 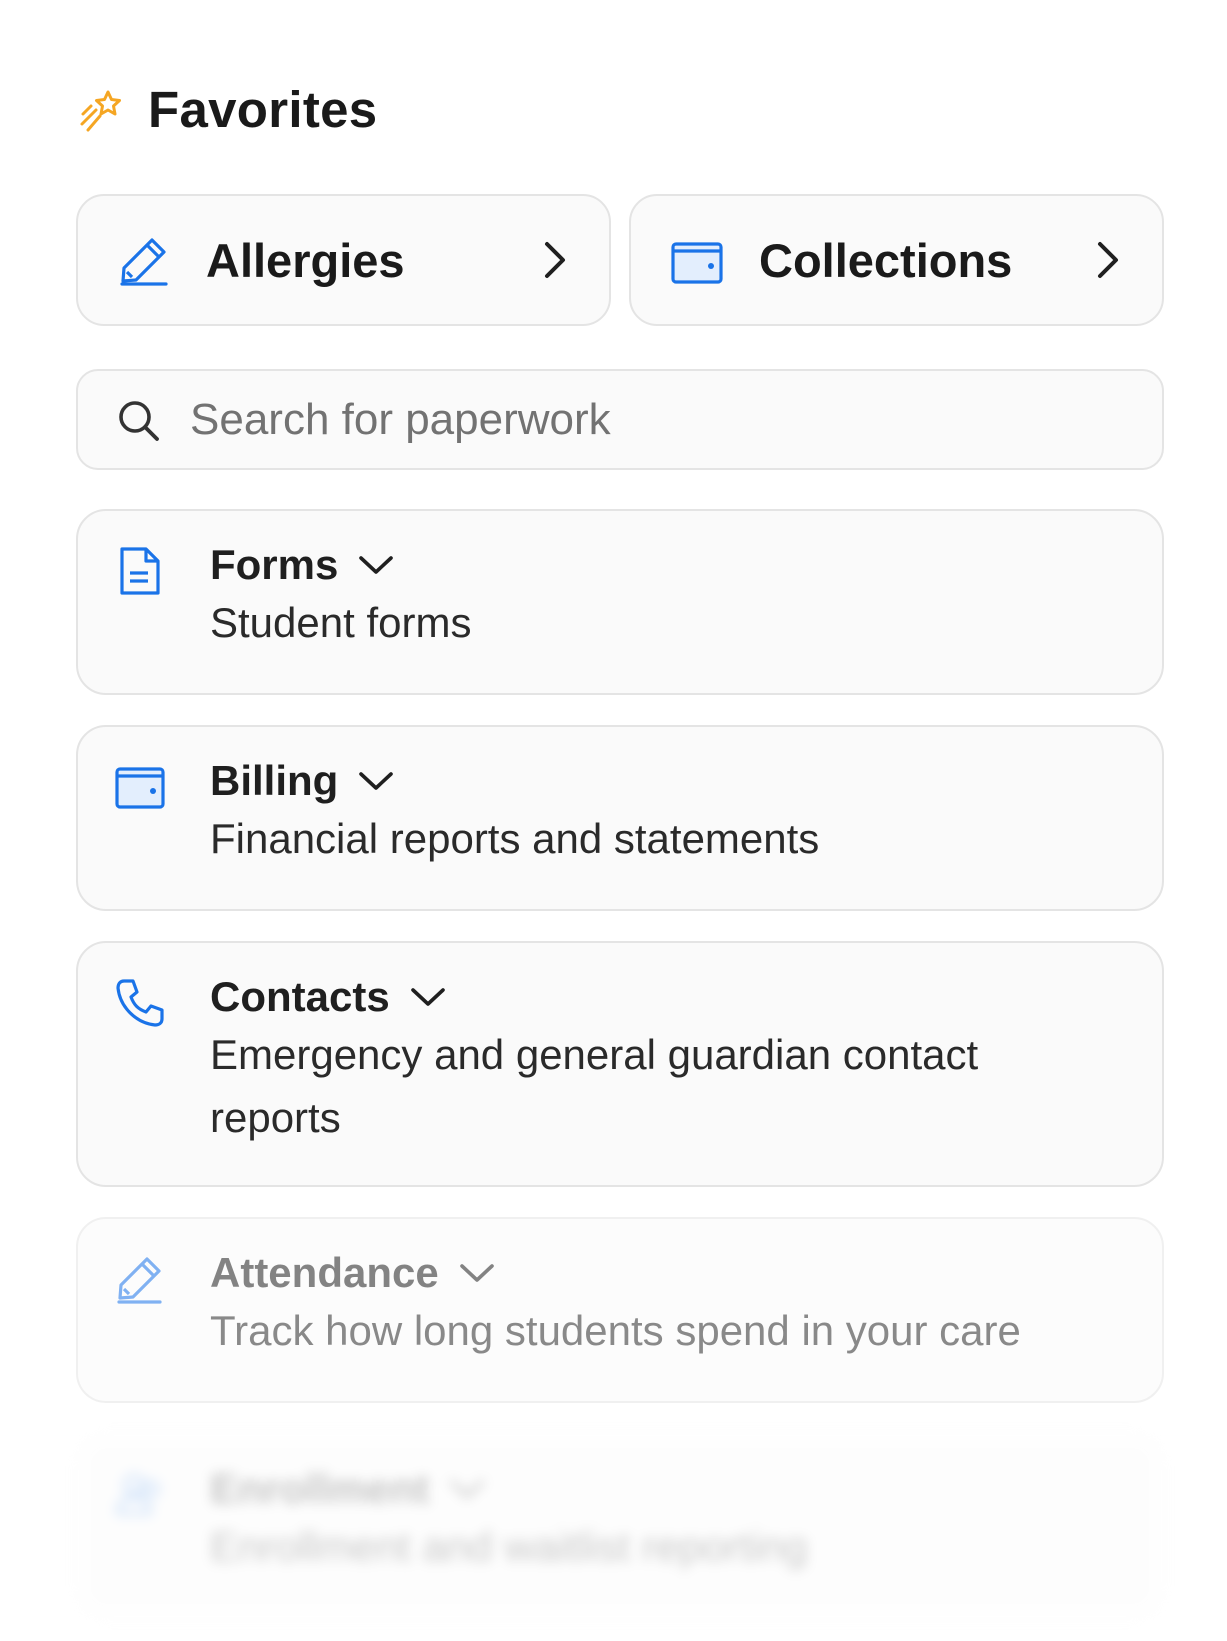 I want to click on search-bar, so click(x=620, y=419).